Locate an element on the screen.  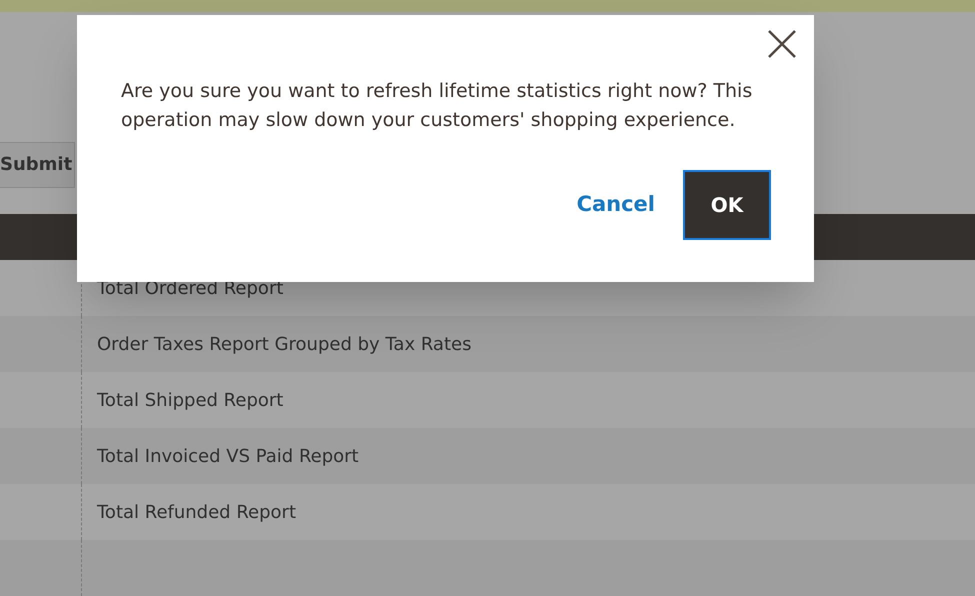
submit-button: Submit is located at coordinates (37, 165).